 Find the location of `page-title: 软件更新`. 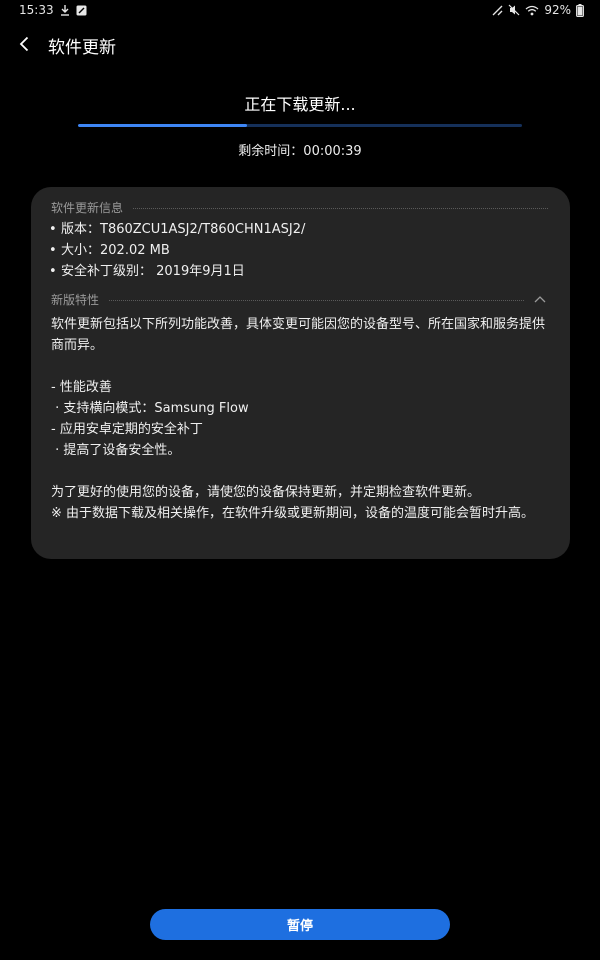

page-title: 软件更新 is located at coordinates (82, 48).